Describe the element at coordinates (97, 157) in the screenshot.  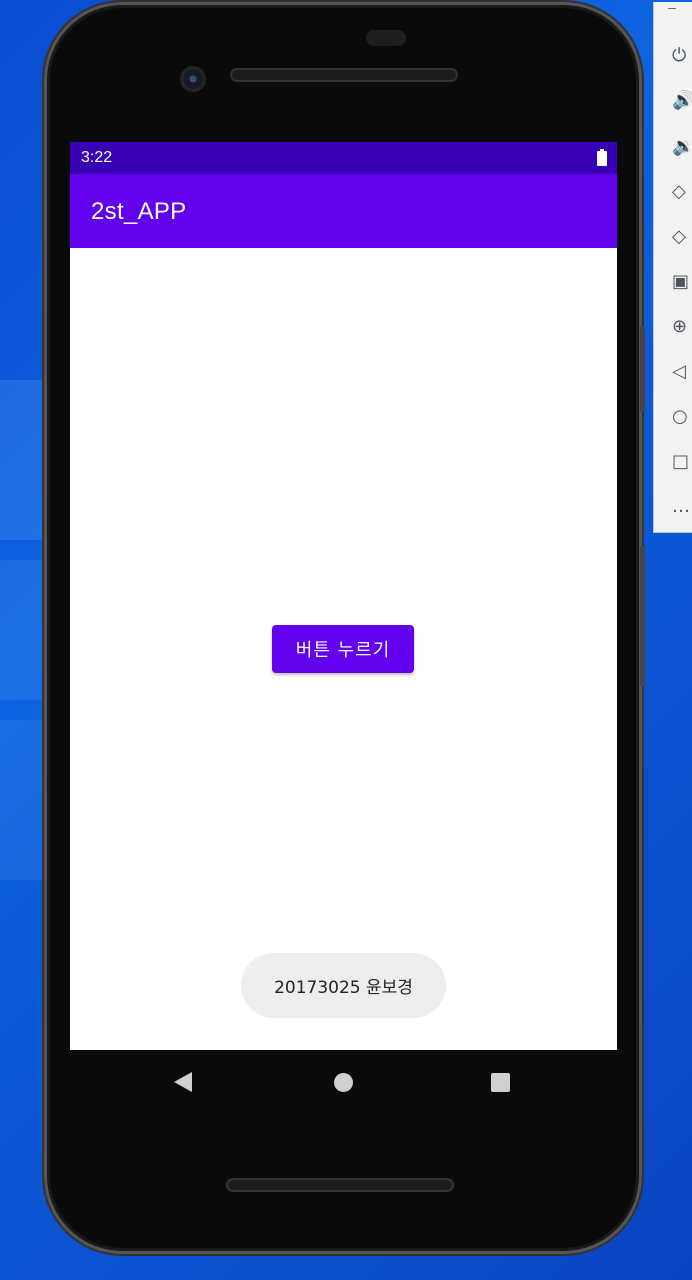
I see `status-time: 3:22` at that location.